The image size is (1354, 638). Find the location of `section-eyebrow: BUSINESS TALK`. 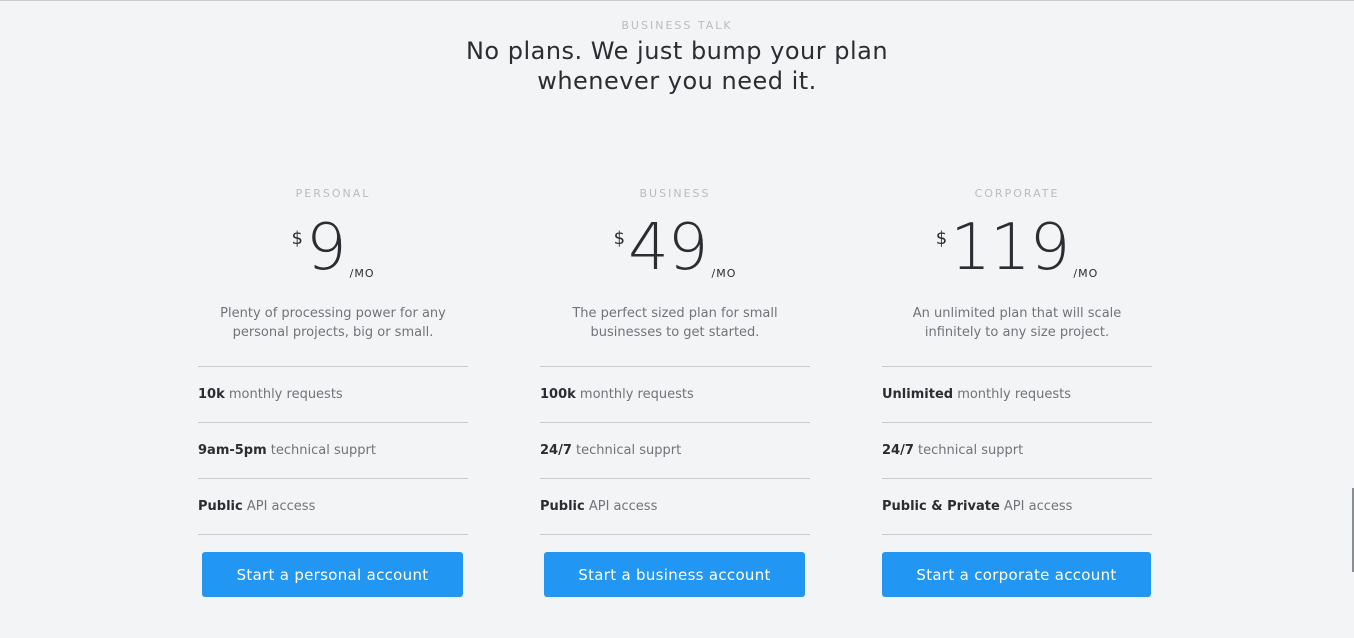

section-eyebrow: BUSINESS TALK is located at coordinates (677, 25).